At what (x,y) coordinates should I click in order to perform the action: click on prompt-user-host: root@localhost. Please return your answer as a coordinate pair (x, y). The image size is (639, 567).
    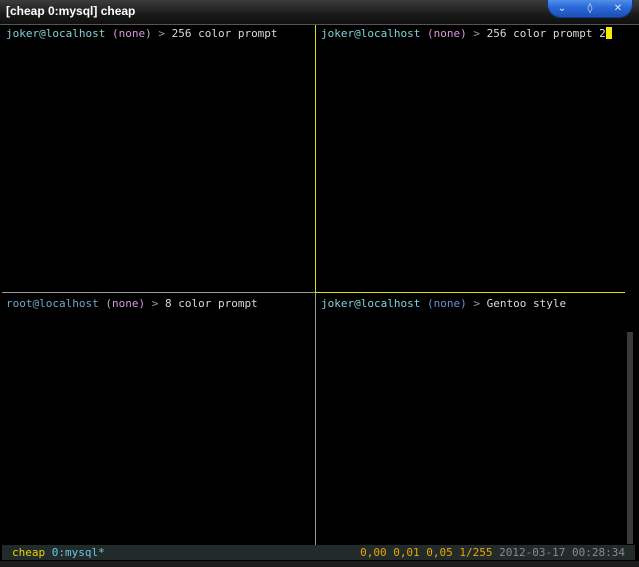
    Looking at the image, I should click on (52, 303).